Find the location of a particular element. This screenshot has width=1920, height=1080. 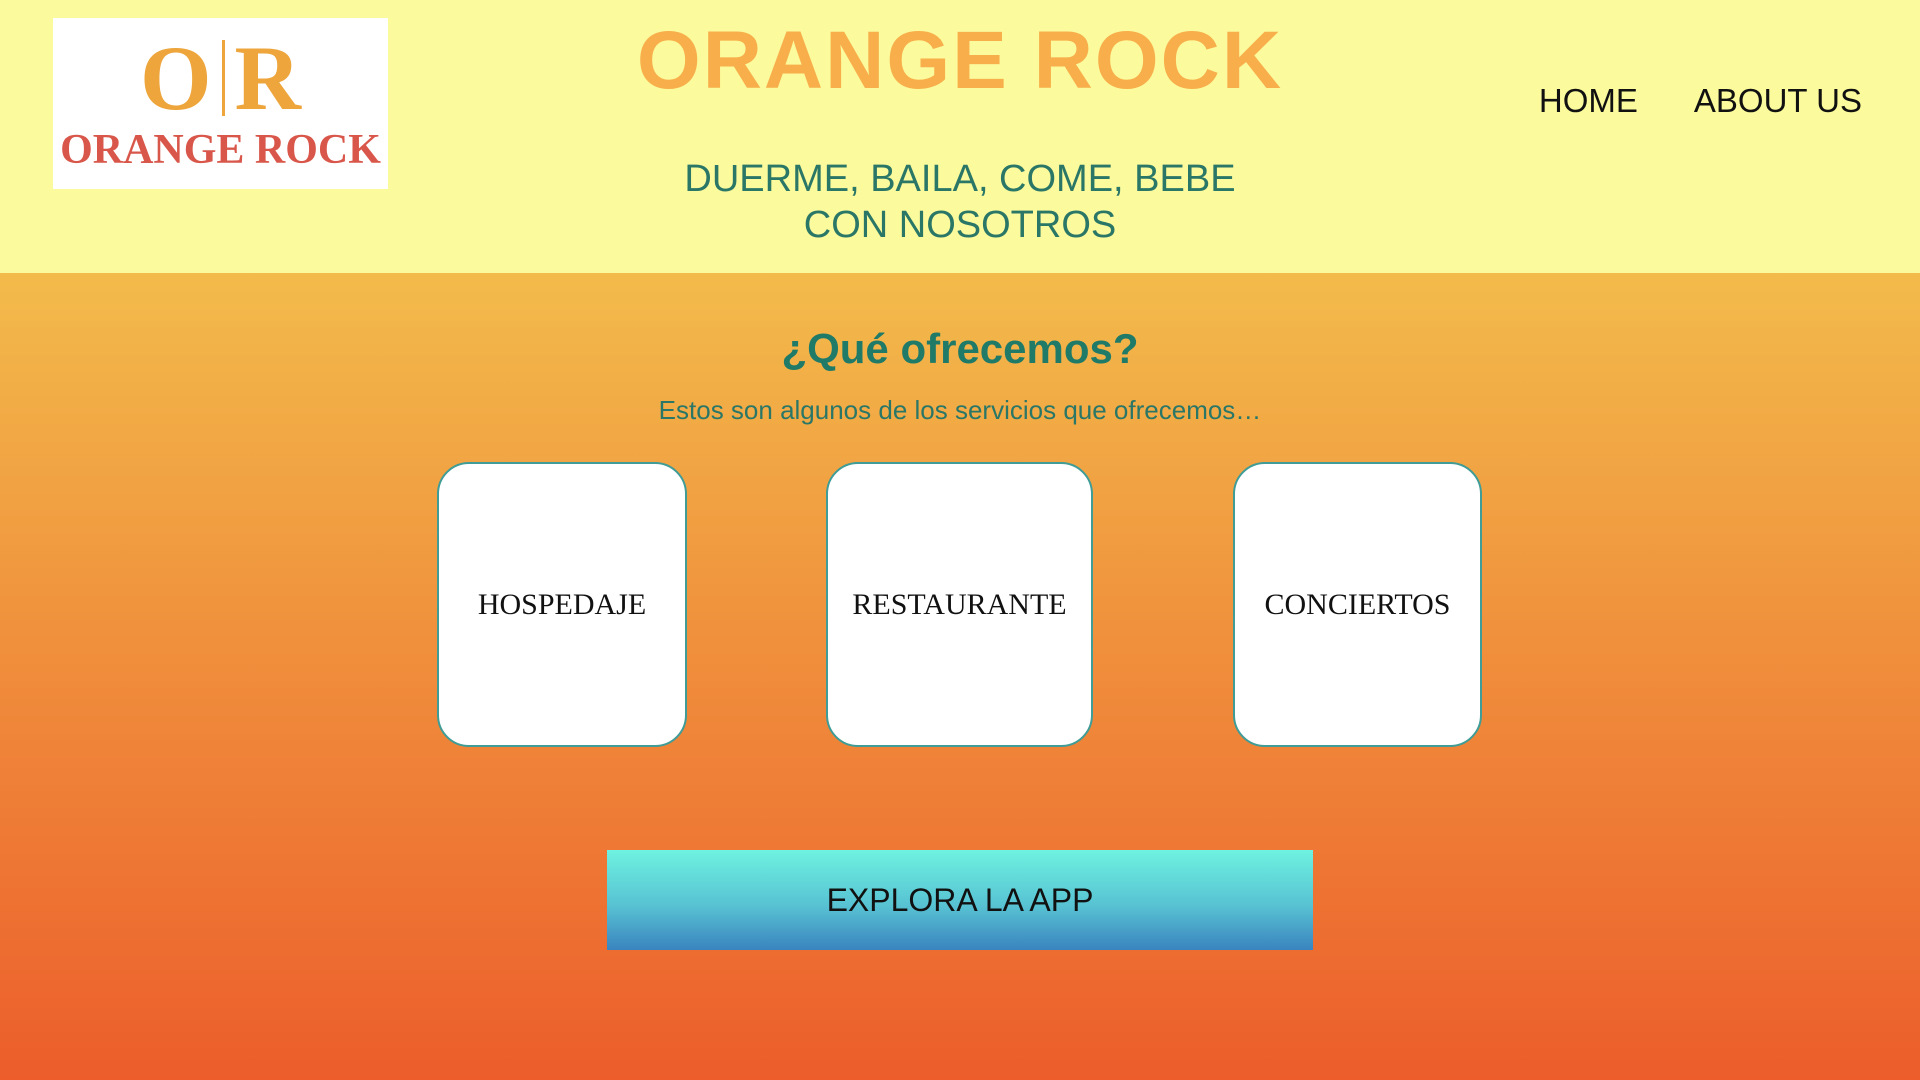

service-card-conciertos: CONCIERTOS is located at coordinates (1357, 604).